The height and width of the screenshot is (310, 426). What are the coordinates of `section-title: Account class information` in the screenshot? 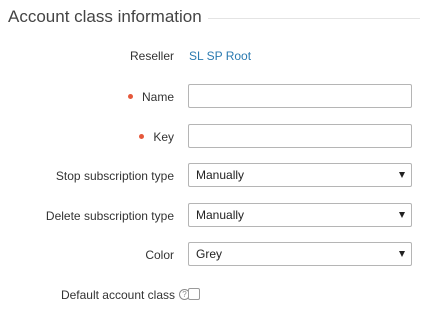 It's located at (108, 17).